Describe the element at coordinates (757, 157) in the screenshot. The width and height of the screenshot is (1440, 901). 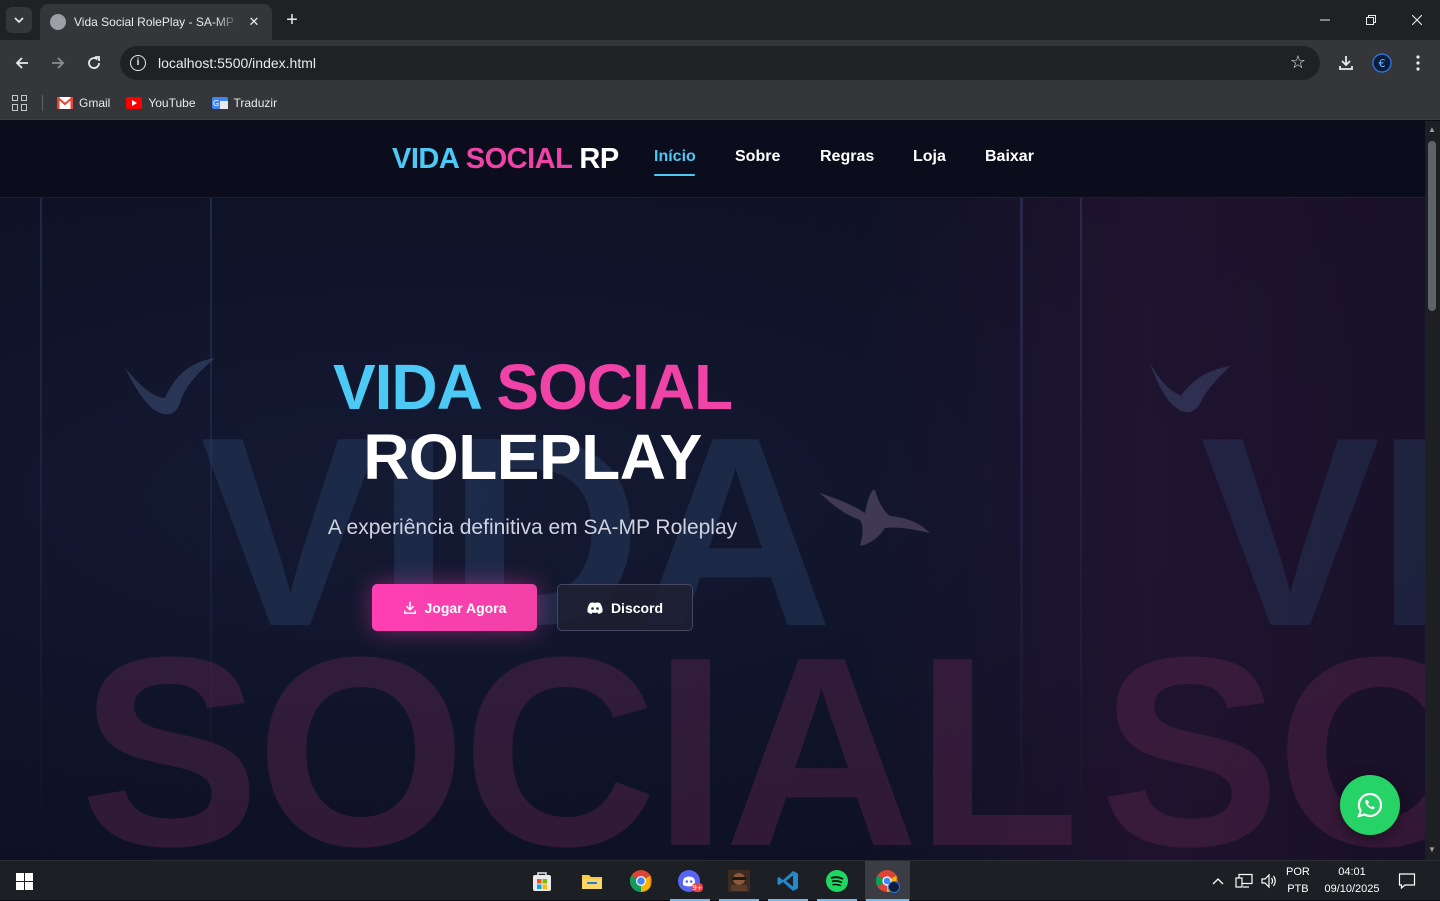
I see `nav-link-sobre: Sobre` at that location.